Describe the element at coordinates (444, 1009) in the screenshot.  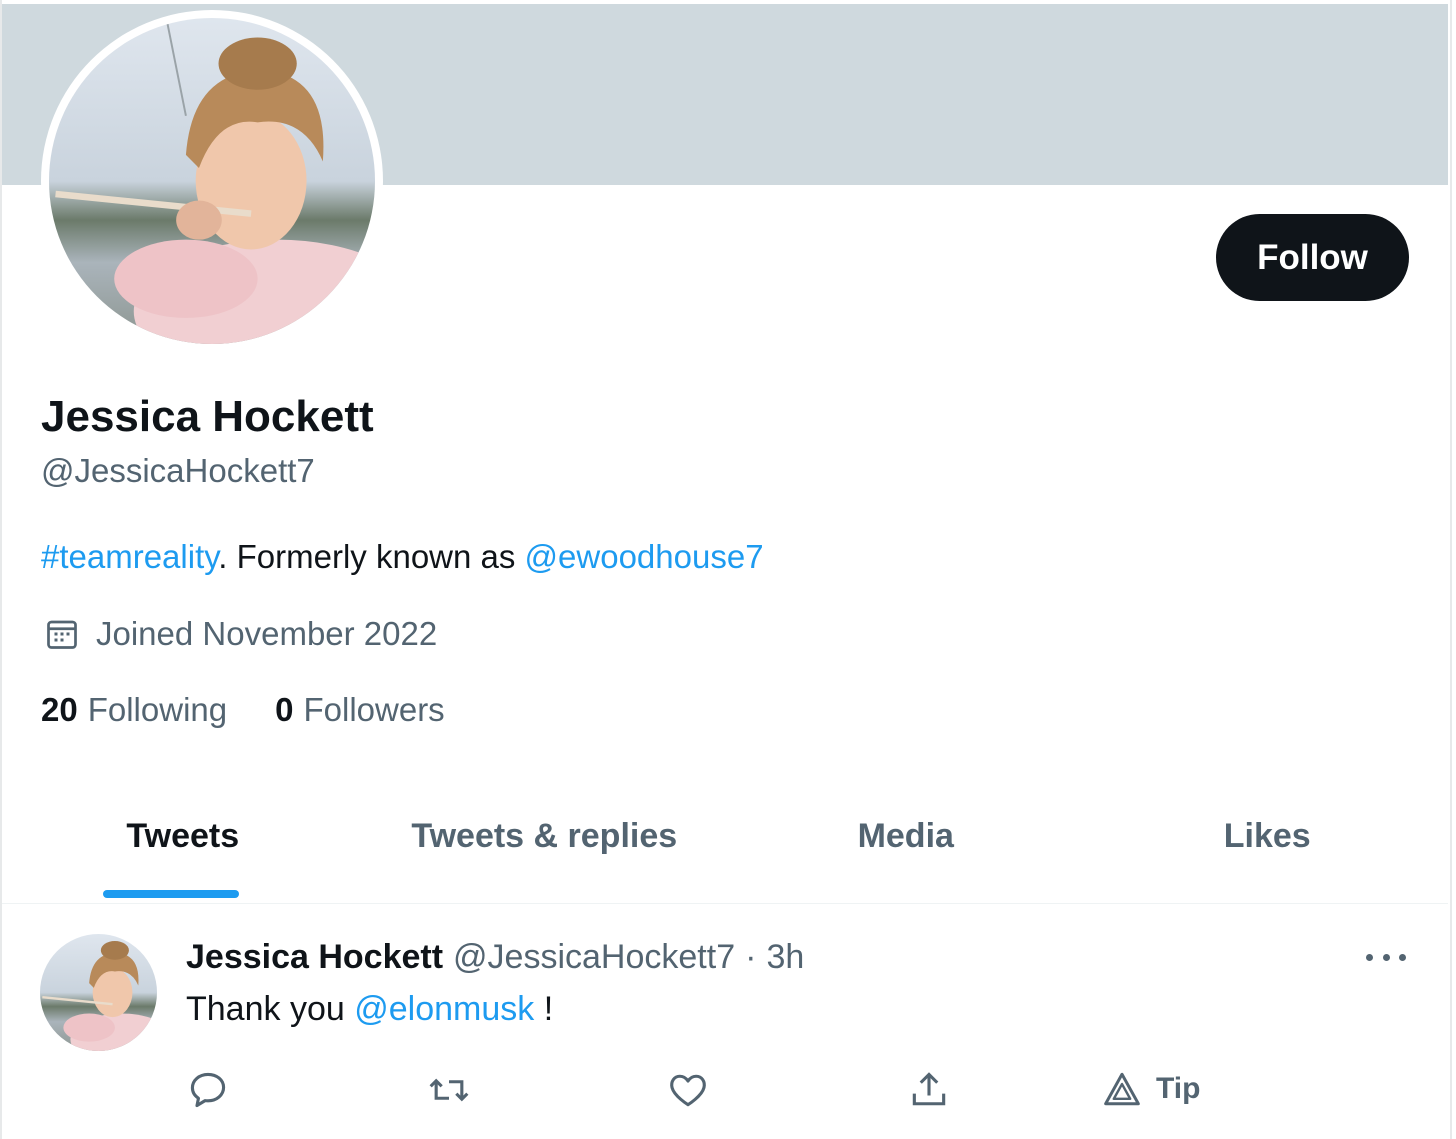
I see `tweet-mention-link: @elonmusk` at that location.